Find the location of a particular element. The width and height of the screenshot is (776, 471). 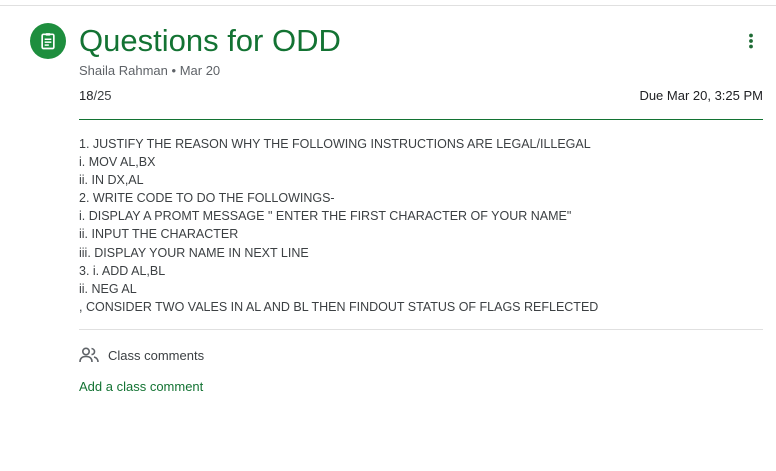

assignment-meta: Shaila Rahman • Mar 20 is located at coordinates (149, 71).